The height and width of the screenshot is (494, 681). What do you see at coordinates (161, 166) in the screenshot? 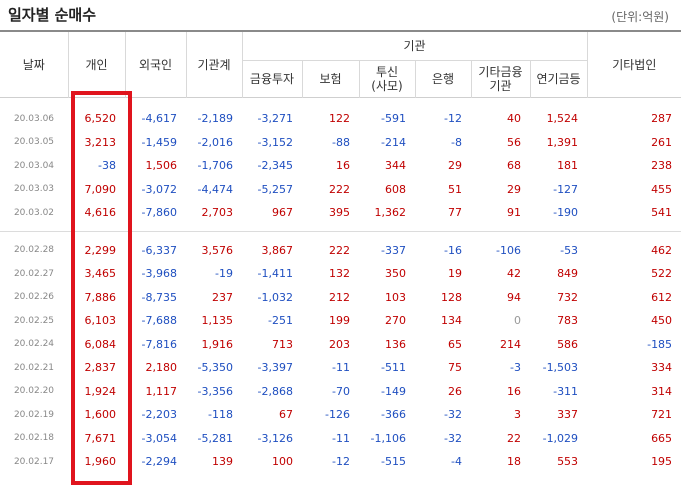
I see `foreign-cell: 1,506` at bounding box center [161, 166].